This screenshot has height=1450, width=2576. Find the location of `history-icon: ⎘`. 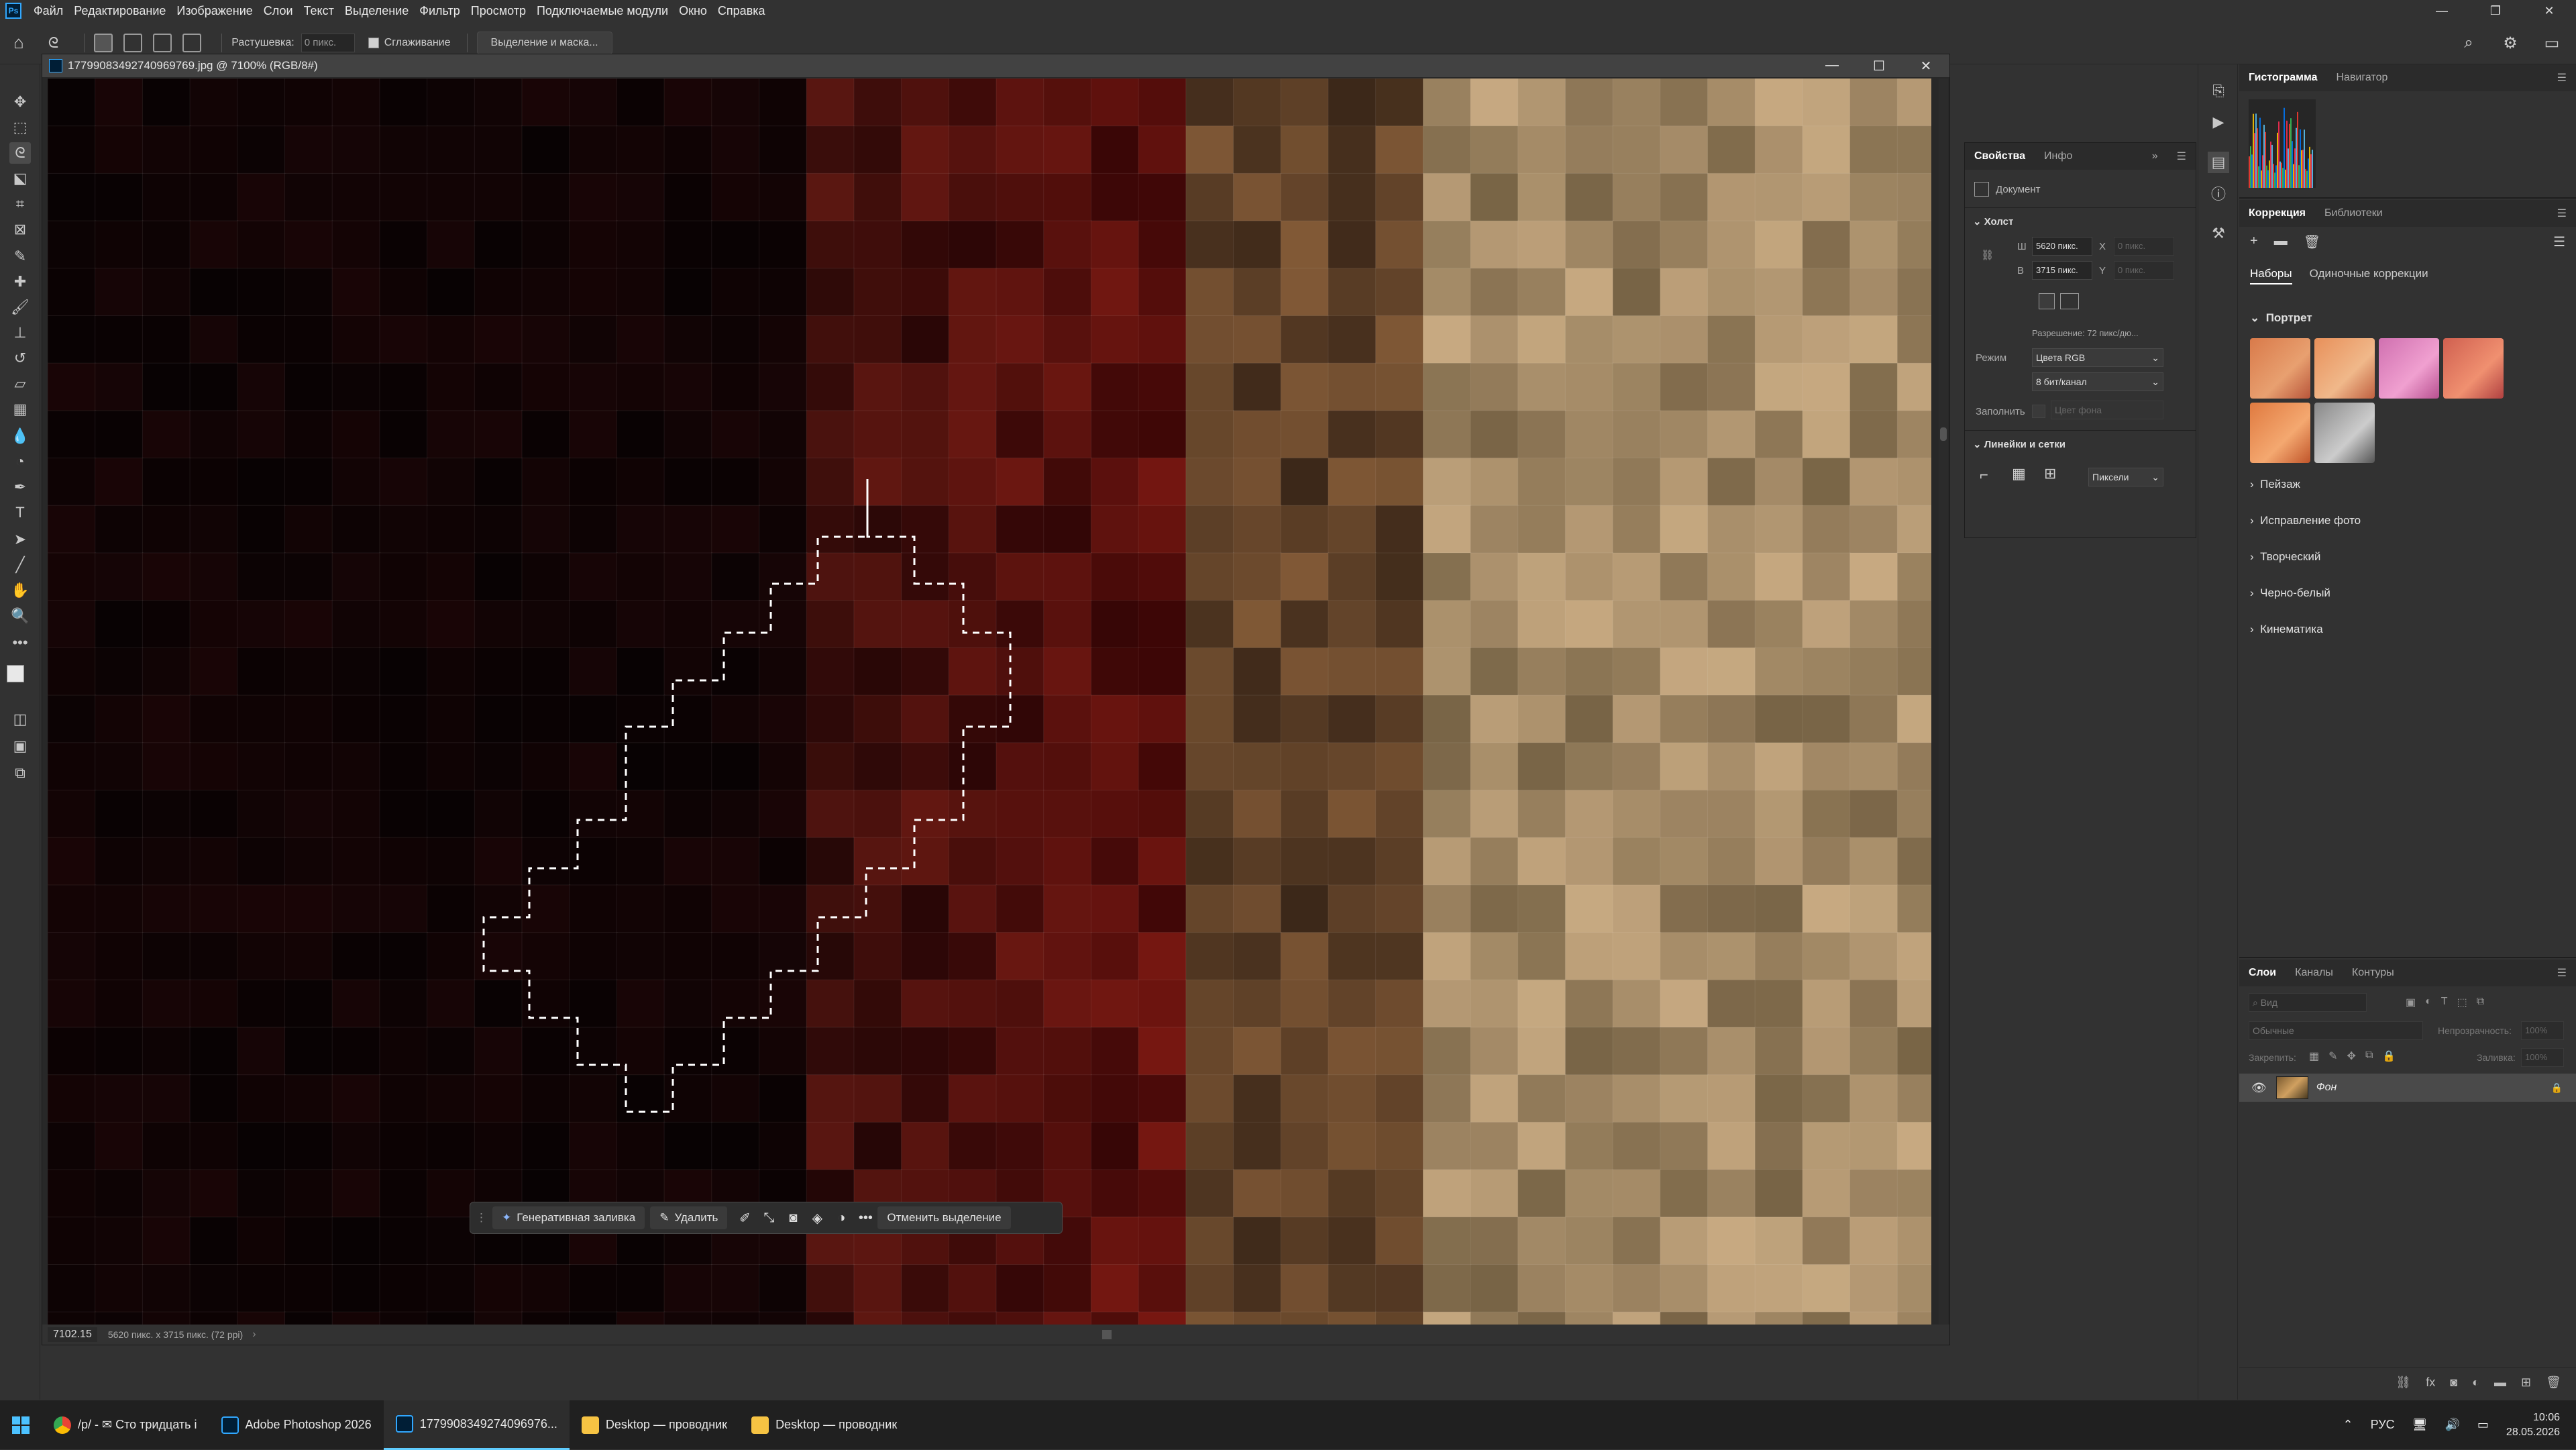

history-icon: ⎘ is located at coordinates (2218, 92).